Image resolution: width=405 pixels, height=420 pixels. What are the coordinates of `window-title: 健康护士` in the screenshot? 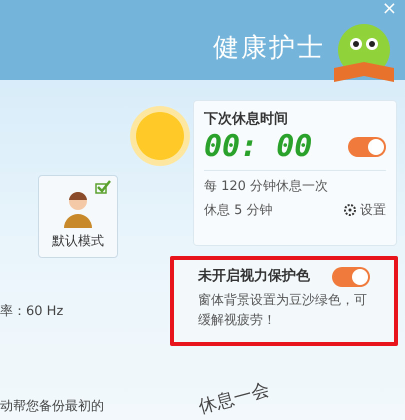 It's located at (269, 48).